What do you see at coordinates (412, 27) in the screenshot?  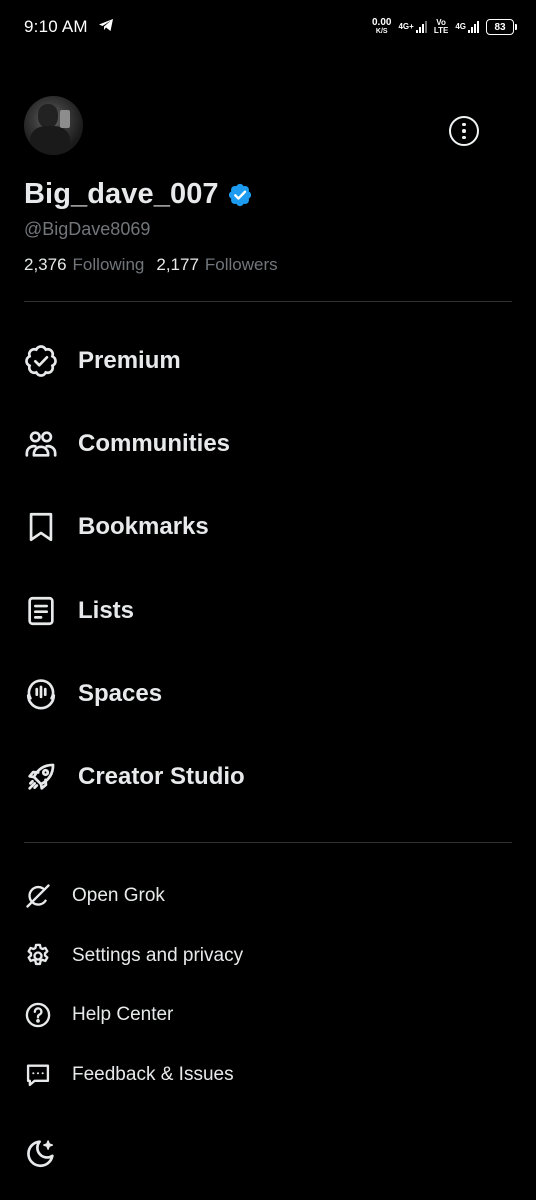 I see `sim1-signal-icon: 4G+` at bounding box center [412, 27].